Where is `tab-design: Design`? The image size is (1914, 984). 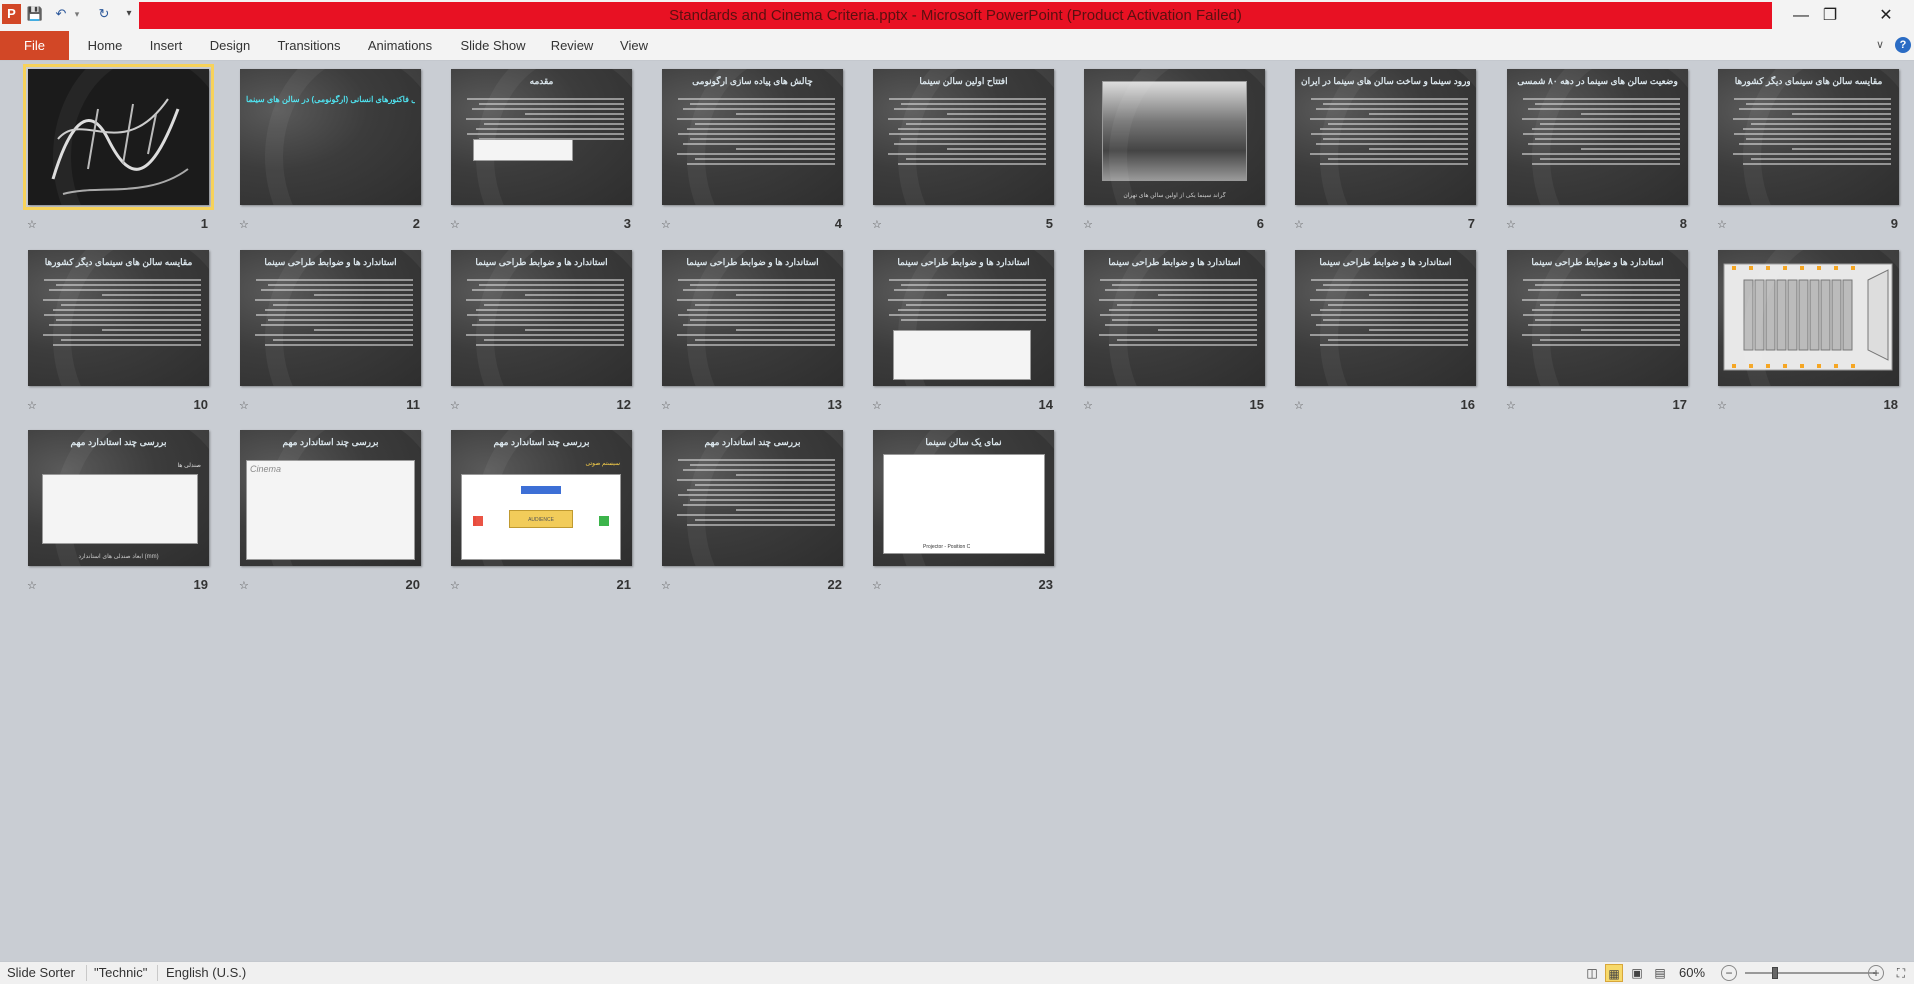
tab-design: Design is located at coordinates (230, 45).